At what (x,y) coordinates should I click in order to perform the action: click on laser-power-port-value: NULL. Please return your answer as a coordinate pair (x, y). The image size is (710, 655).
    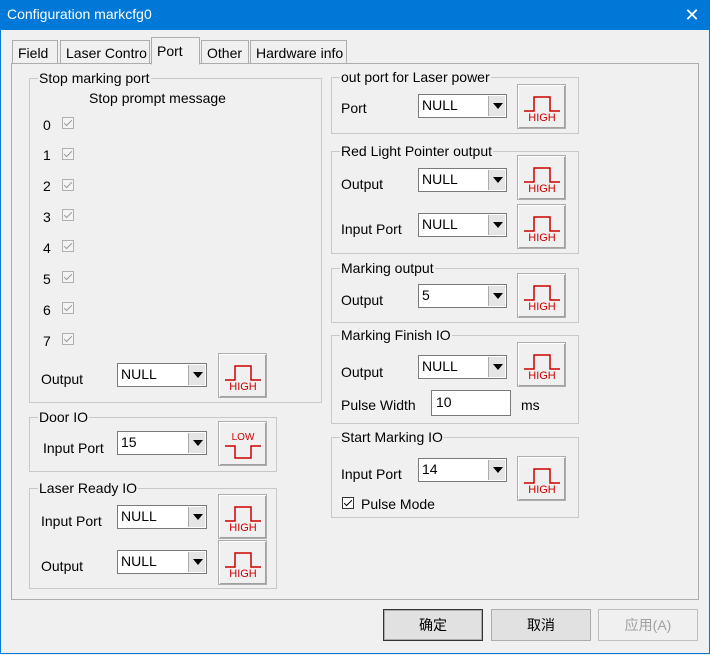
    Looking at the image, I should click on (440, 105).